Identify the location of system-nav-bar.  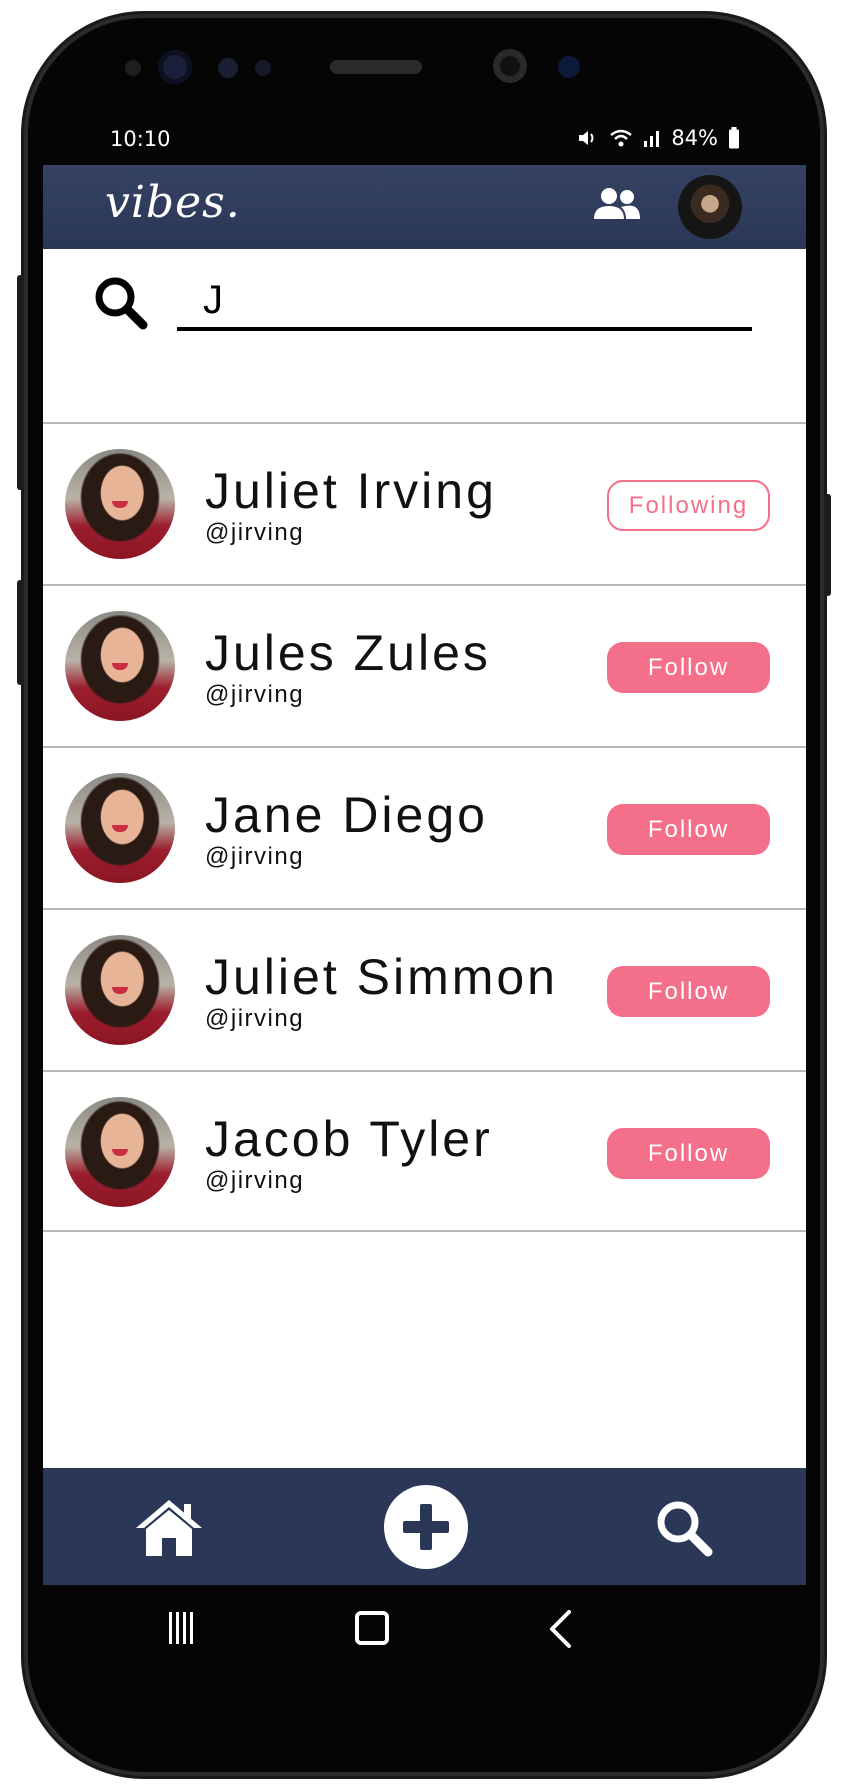
(424, 1640).